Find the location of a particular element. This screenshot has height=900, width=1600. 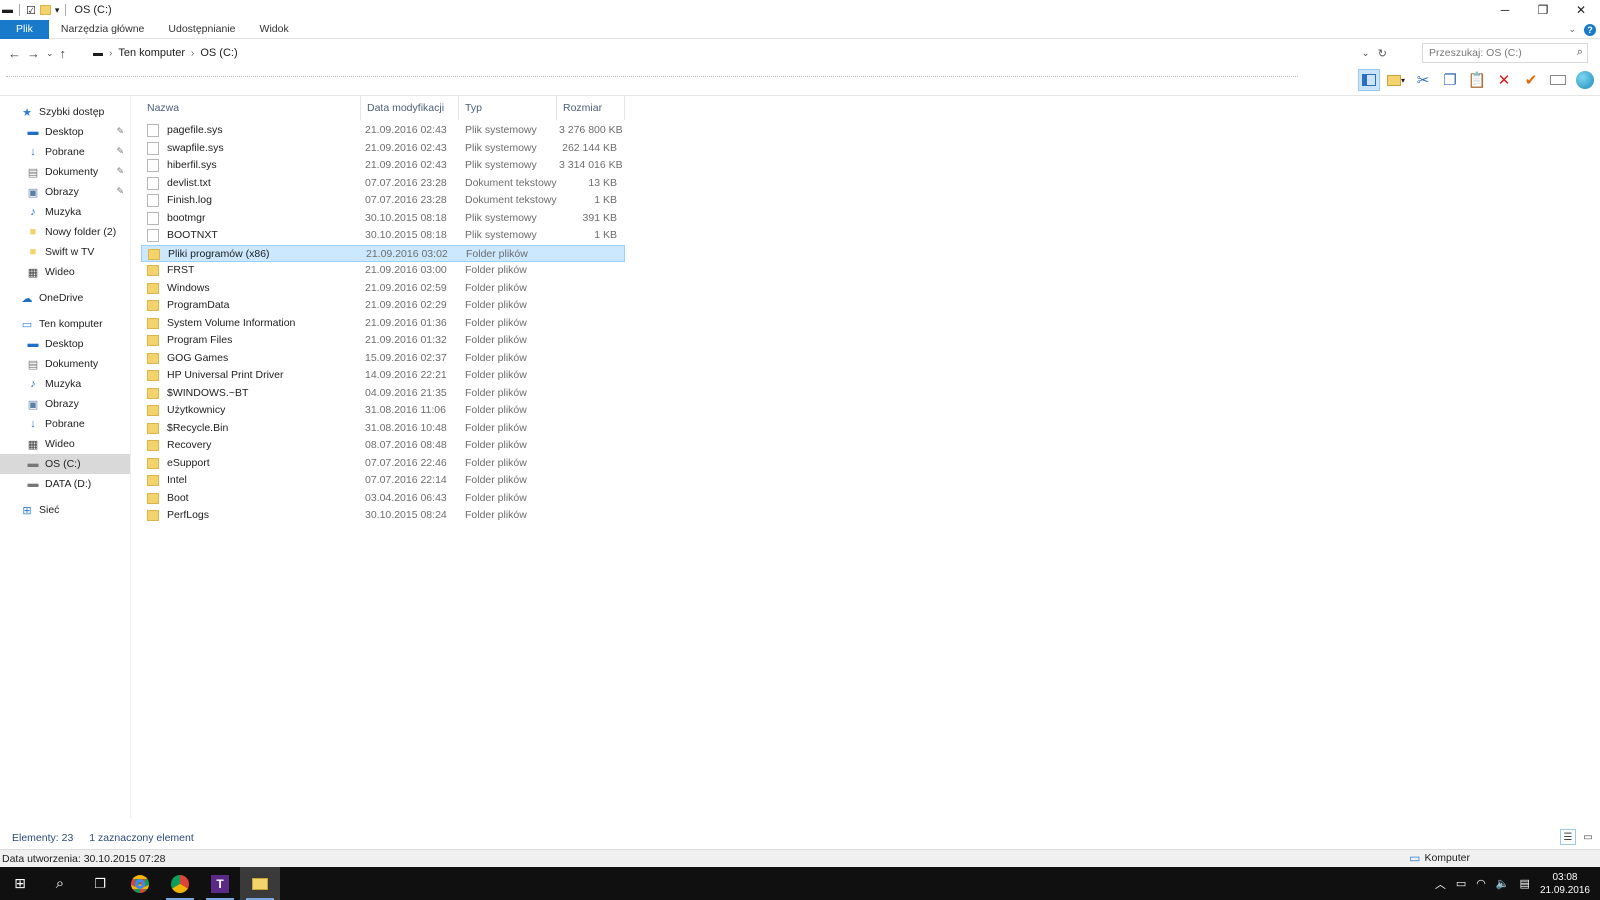

large-icons-view-icon: ▭ is located at coordinates (1588, 837).